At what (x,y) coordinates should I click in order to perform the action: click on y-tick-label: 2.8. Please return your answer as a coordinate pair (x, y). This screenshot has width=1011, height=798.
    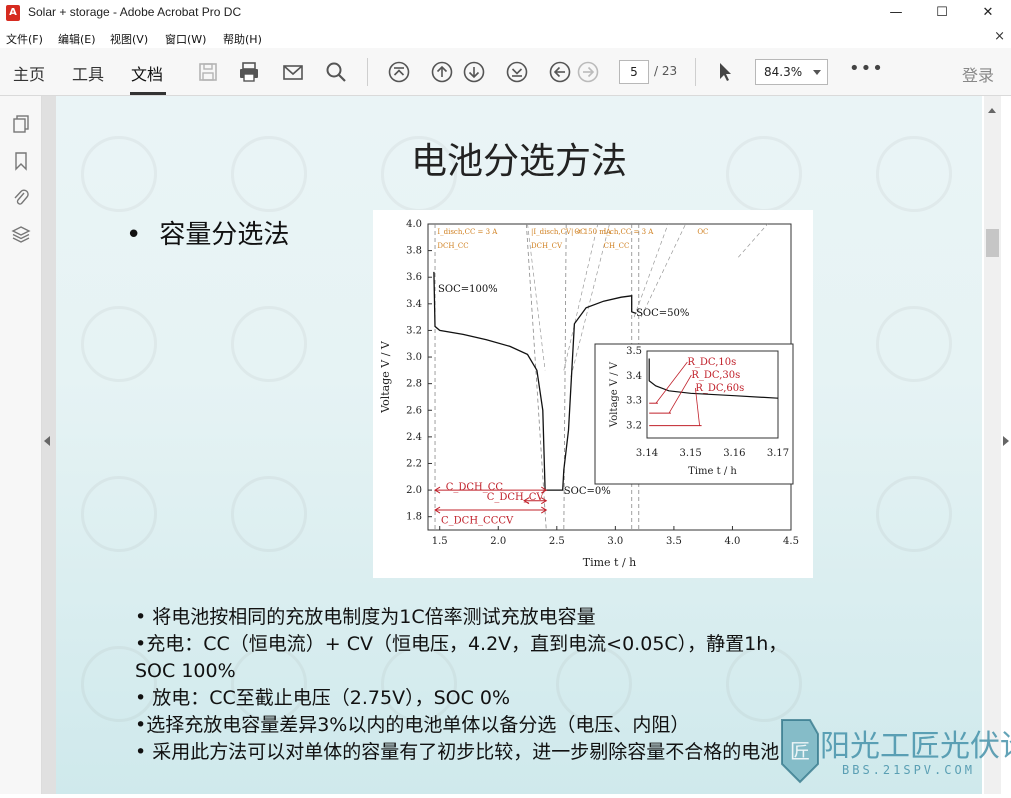
    Looking at the image, I should click on (414, 384).